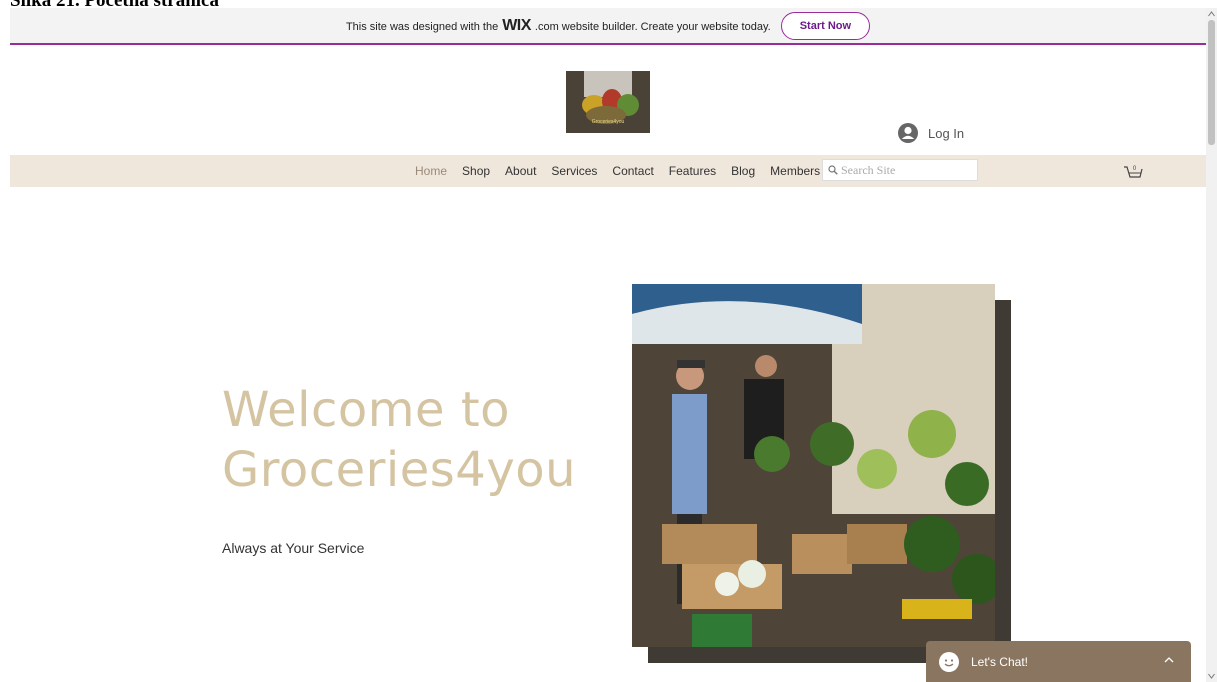  What do you see at coordinates (743, 171) in the screenshot?
I see `nav-item-blog: Blog` at bounding box center [743, 171].